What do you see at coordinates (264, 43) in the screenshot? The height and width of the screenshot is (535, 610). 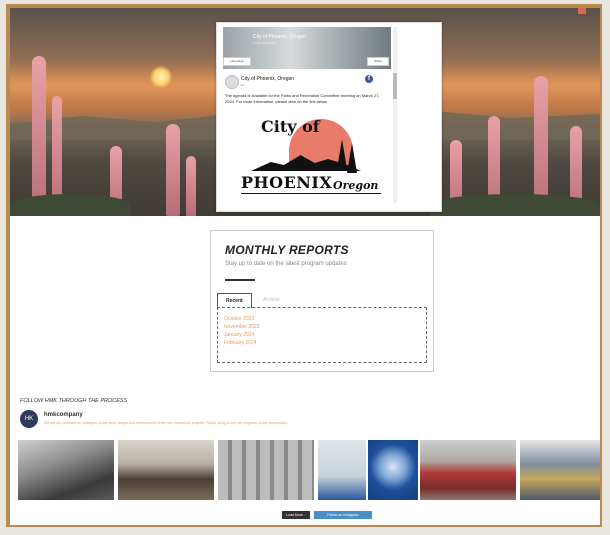 I see `fb-follower-count: 1.4K followers` at bounding box center [264, 43].